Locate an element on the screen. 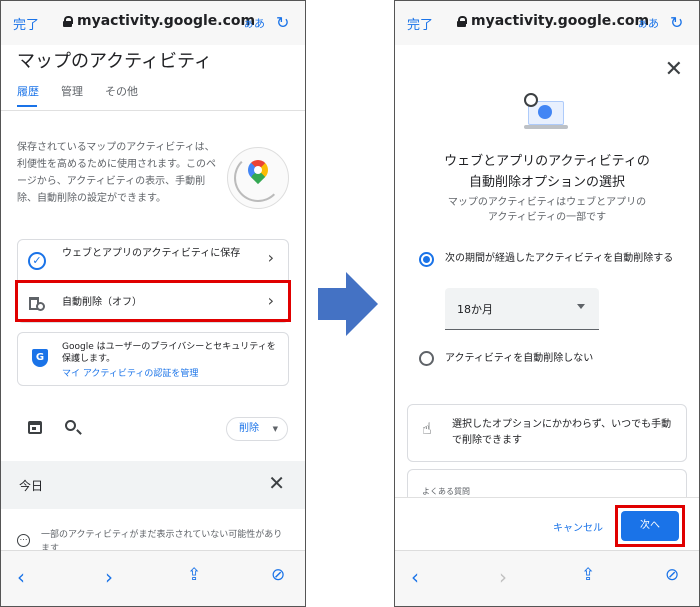 This screenshot has width=700, height=607. period-select: 18か月 is located at coordinates (522, 309).